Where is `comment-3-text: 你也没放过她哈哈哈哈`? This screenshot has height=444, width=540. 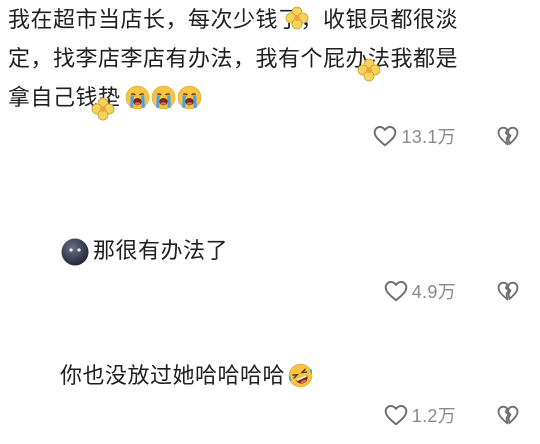 comment-3-text: 你也没放过她哈哈哈哈 is located at coordinates (173, 376).